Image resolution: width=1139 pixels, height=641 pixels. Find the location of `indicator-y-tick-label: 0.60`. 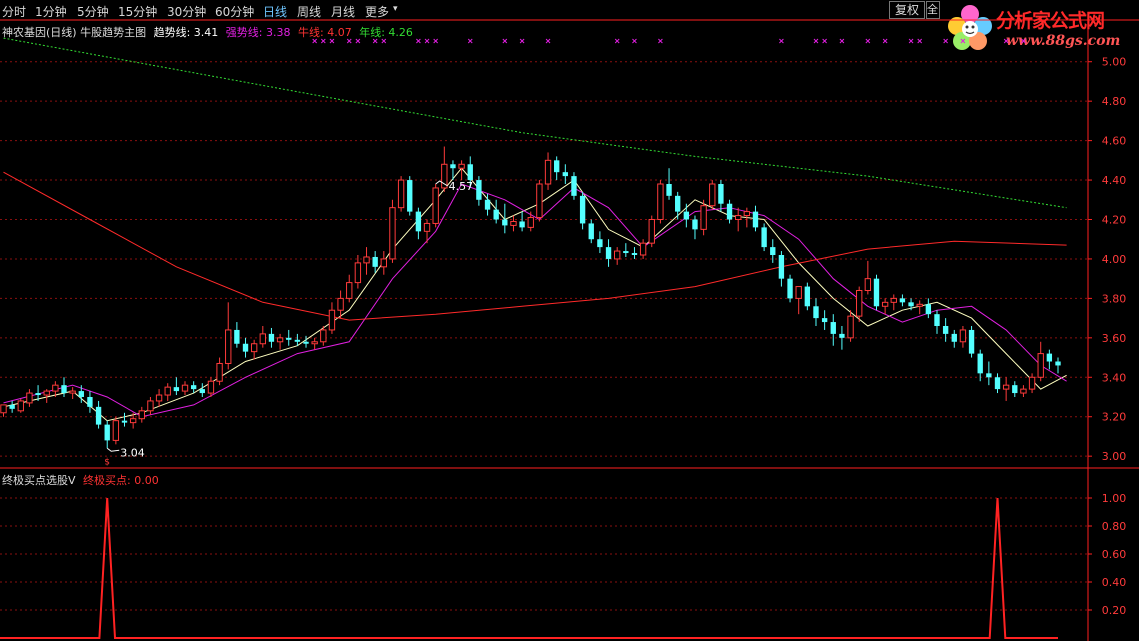

indicator-y-tick-label: 0.60 is located at coordinates (1114, 554).